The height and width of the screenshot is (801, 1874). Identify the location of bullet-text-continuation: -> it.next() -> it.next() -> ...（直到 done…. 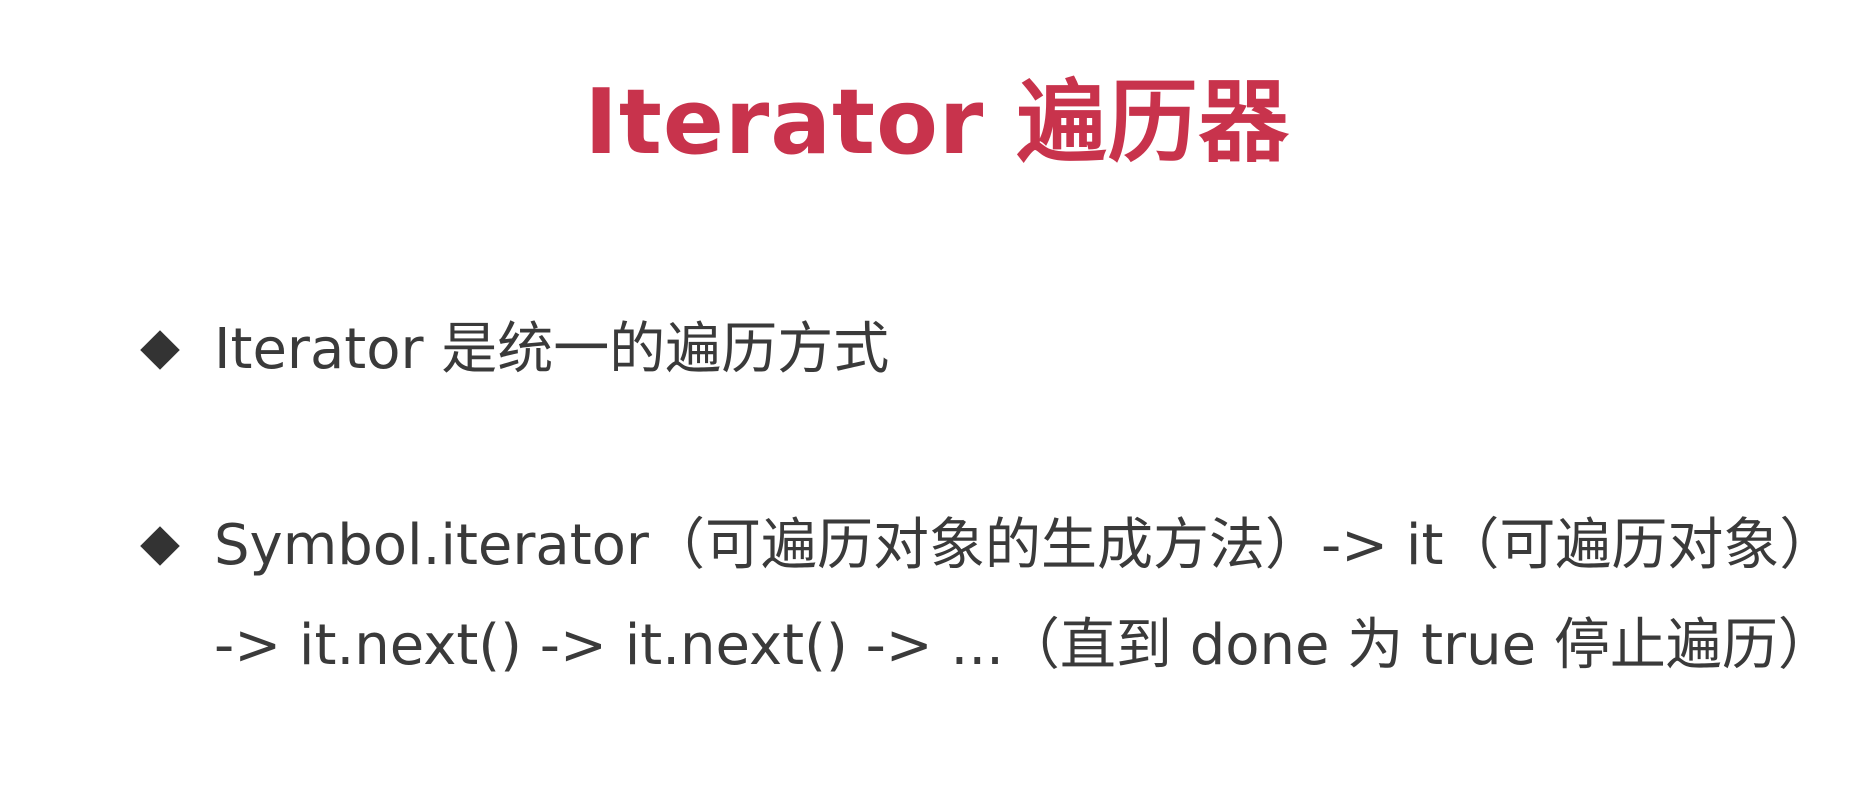
(1024, 645).